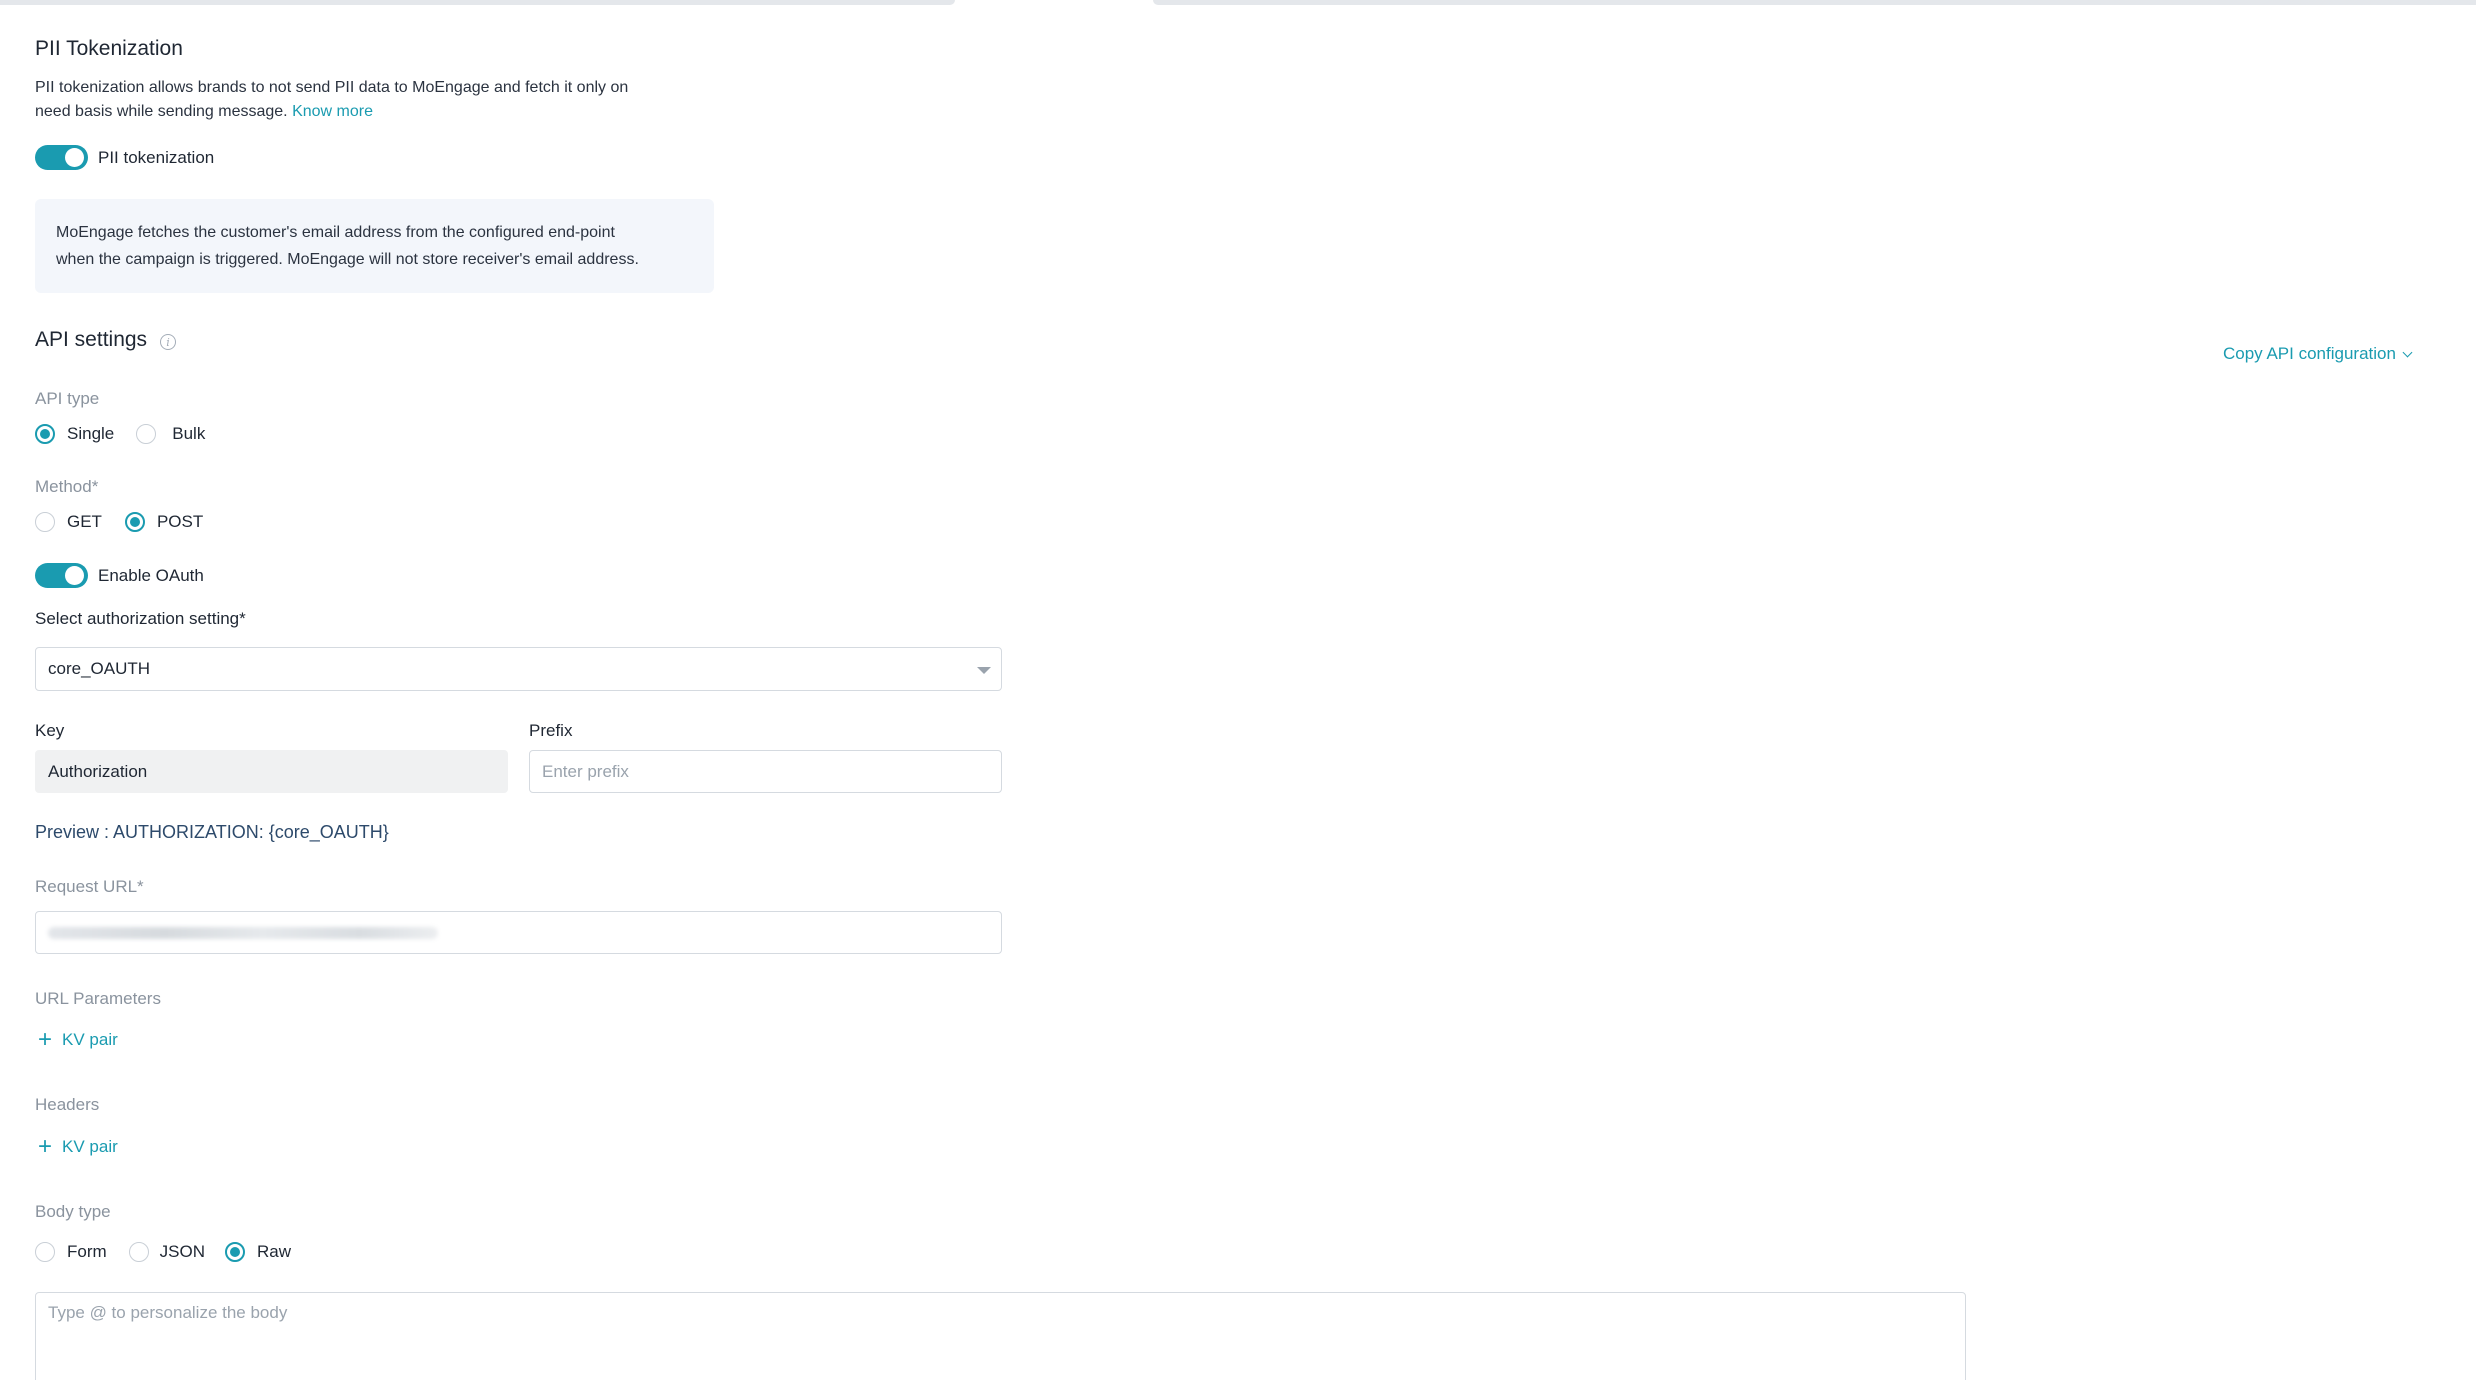 The image size is (2476, 1380). I want to click on body-type-raw-label: Raw, so click(274, 1251).